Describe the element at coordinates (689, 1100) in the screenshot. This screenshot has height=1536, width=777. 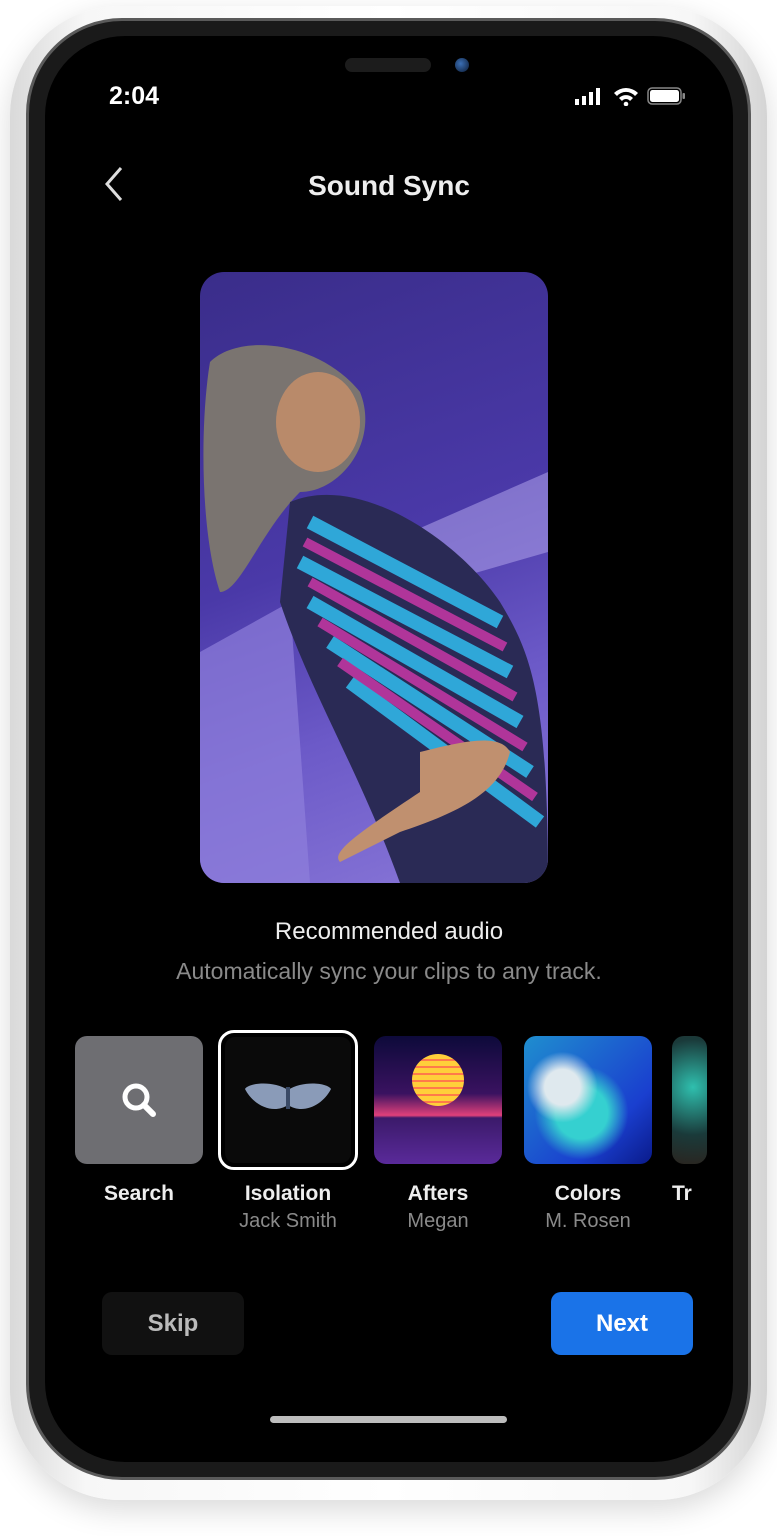
I see `track-partial` at that location.